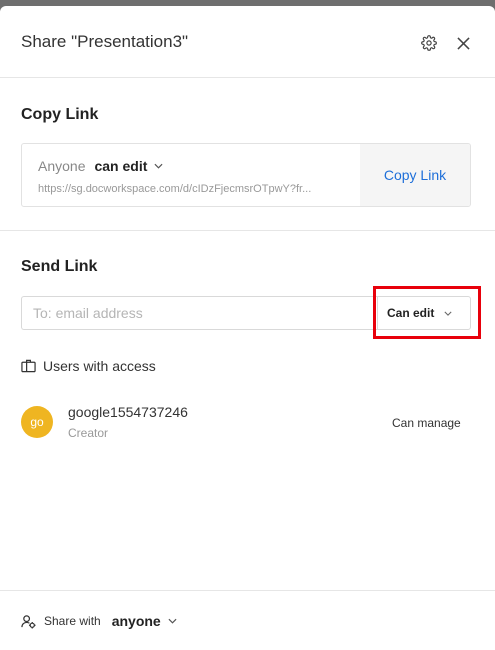 The height and width of the screenshot is (650, 495). What do you see at coordinates (199, 313) in the screenshot?
I see `email-input` at bounding box center [199, 313].